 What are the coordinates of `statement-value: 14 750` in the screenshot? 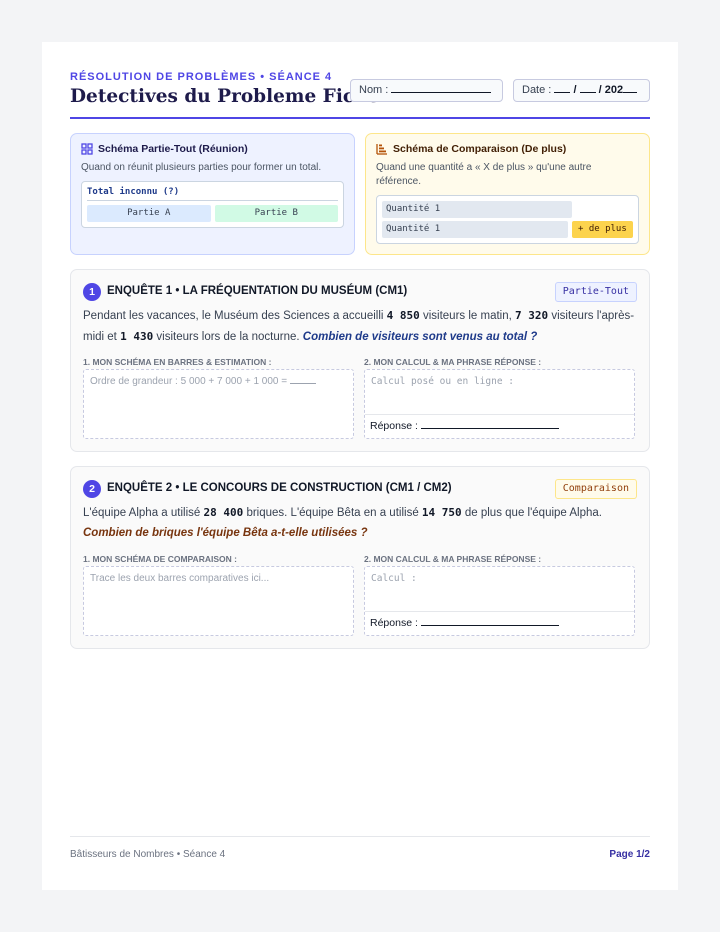 It's located at (441, 512).